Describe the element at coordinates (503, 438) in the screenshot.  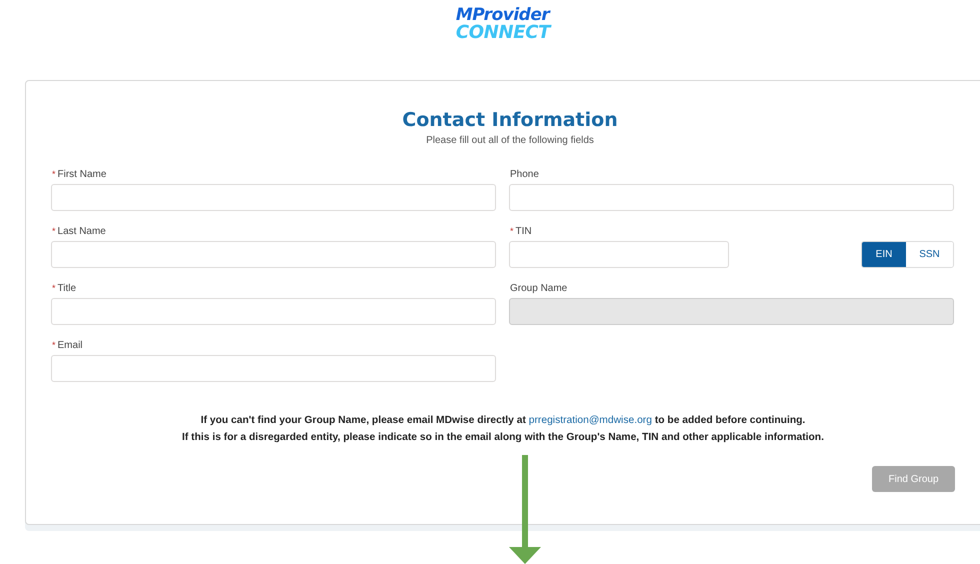
I see `notice-text: If this is for a disregarded entity, please indicate so in the email along with the Group's Name, TIN and other applicable information.` at that location.